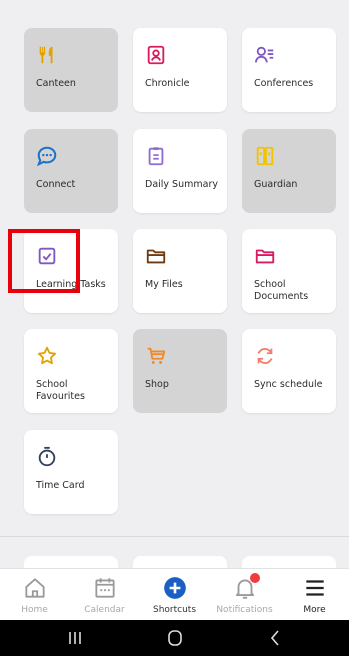 Image resolution: width=349 pixels, height=656 pixels. What do you see at coordinates (315, 588) in the screenshot?
I see `menu-icon` at bounding box center [315, 588].